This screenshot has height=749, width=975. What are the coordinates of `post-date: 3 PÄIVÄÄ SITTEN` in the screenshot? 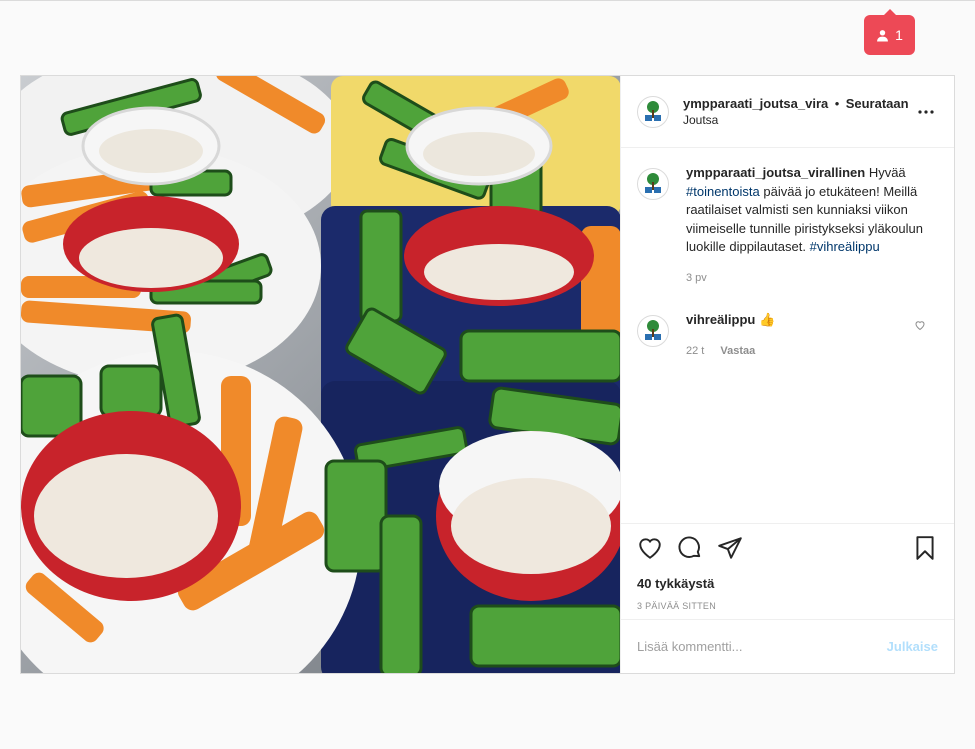 It's located at (787, 606).